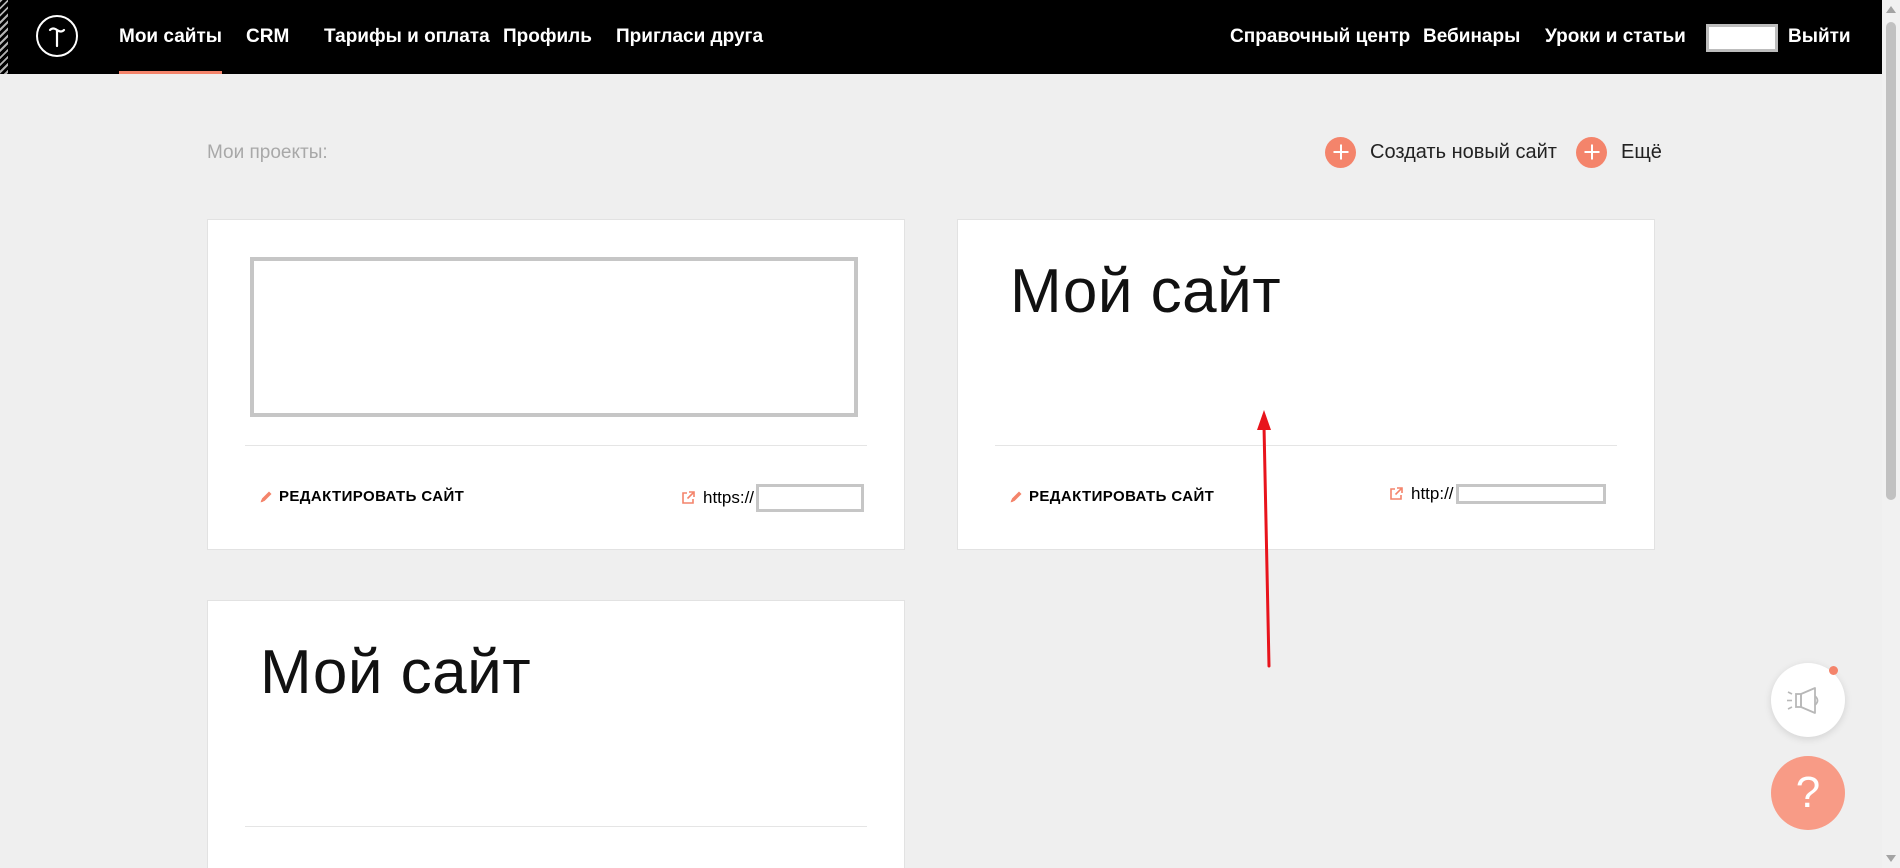  I want to click on announcements-button, so click(1808, 700).